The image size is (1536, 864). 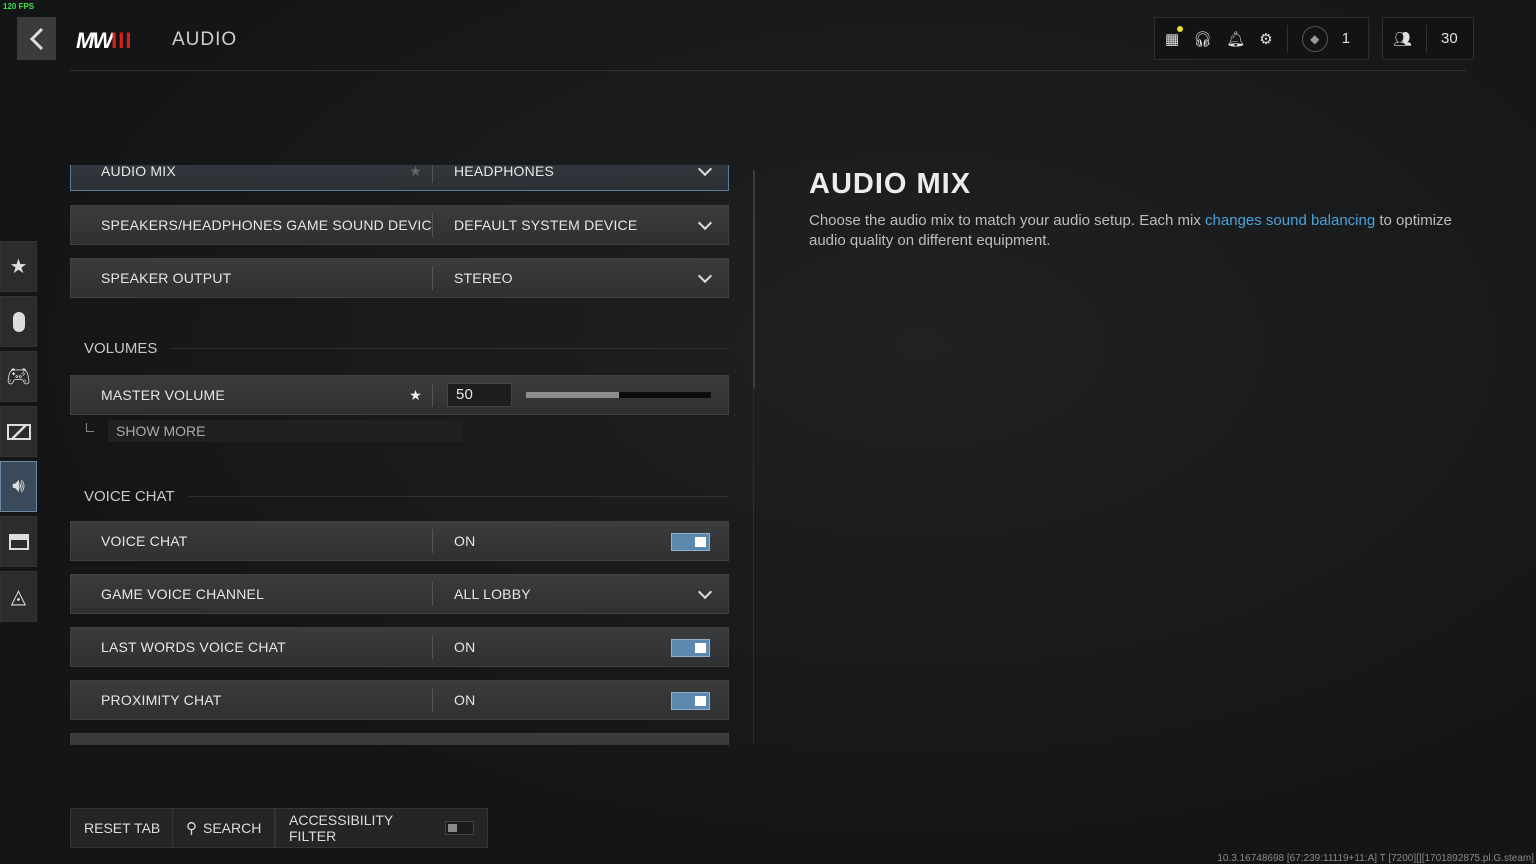 I want to click on button-label: RESET TAB, so click(x=122, y=828).